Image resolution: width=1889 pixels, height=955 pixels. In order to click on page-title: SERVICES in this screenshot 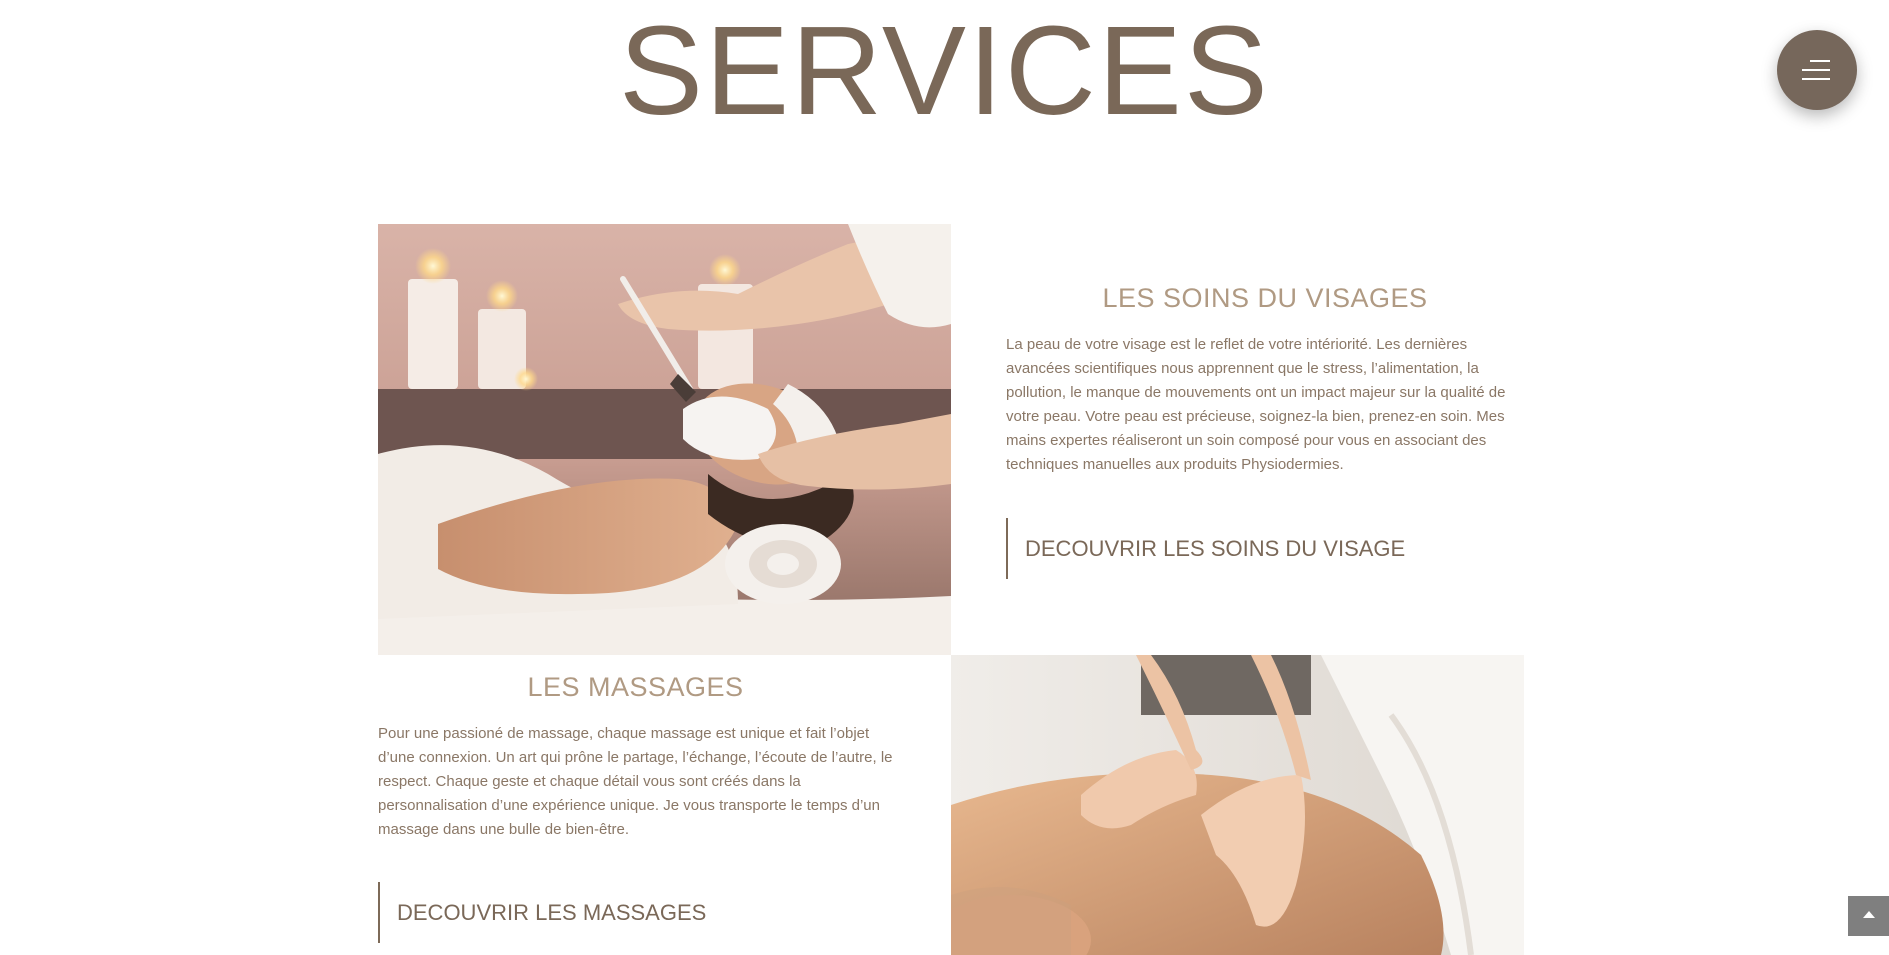, I will do `click(944, 70)`.